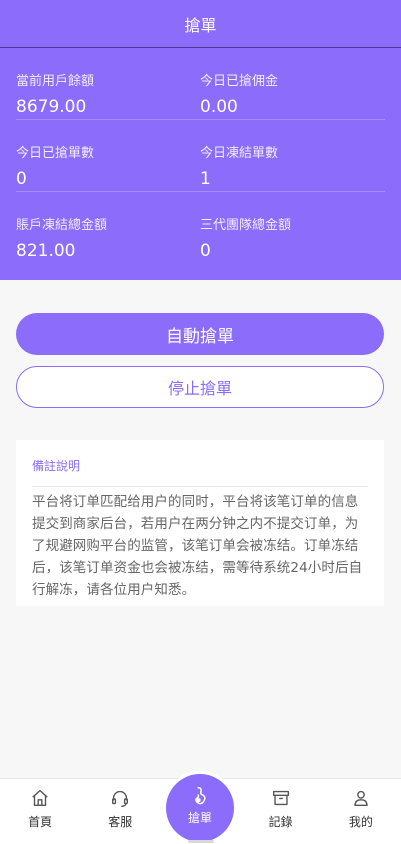 This screenshot has height=844, width=401. Describe the element at coordinates (199, 818) in the screenshot. I see `tab-label: 搶單` at that location.